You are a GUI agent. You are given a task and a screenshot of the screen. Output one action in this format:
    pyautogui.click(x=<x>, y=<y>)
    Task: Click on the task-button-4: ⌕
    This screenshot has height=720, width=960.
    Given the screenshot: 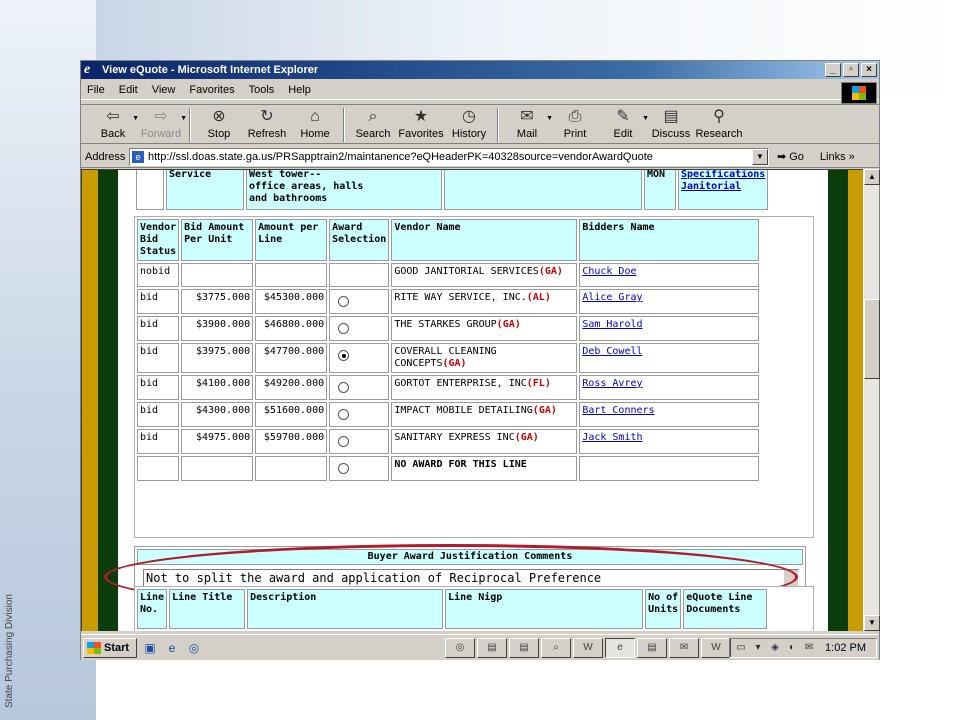 What is the action you would take?
    pyautogui.click(x=556, y=647)
    